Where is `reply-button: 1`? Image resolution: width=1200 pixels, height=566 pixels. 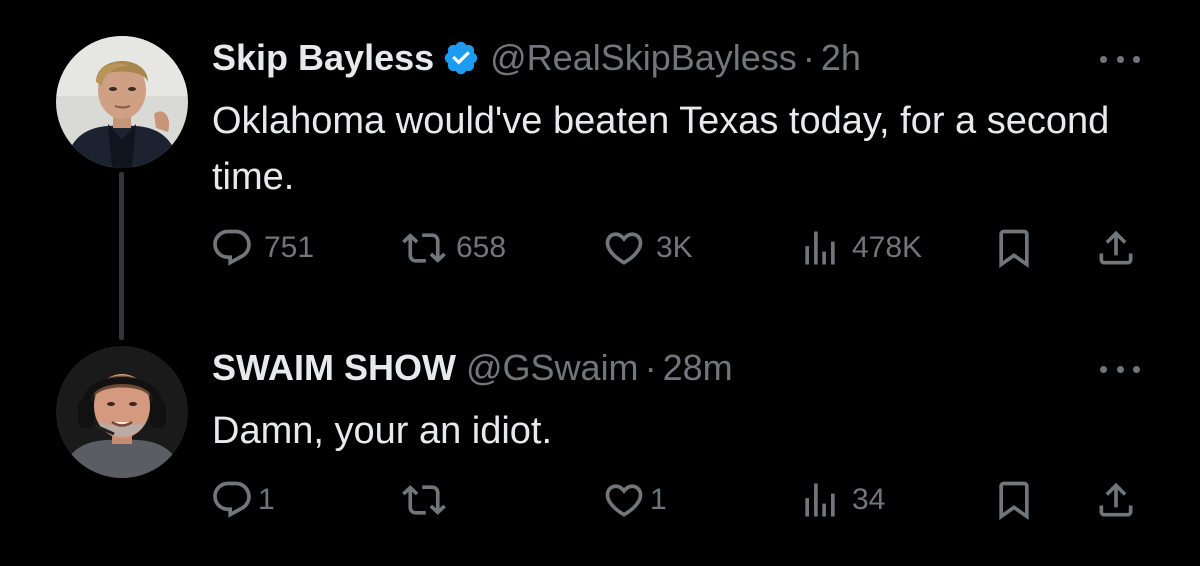 reply-button: 1 is located at coordinates (242, 500).